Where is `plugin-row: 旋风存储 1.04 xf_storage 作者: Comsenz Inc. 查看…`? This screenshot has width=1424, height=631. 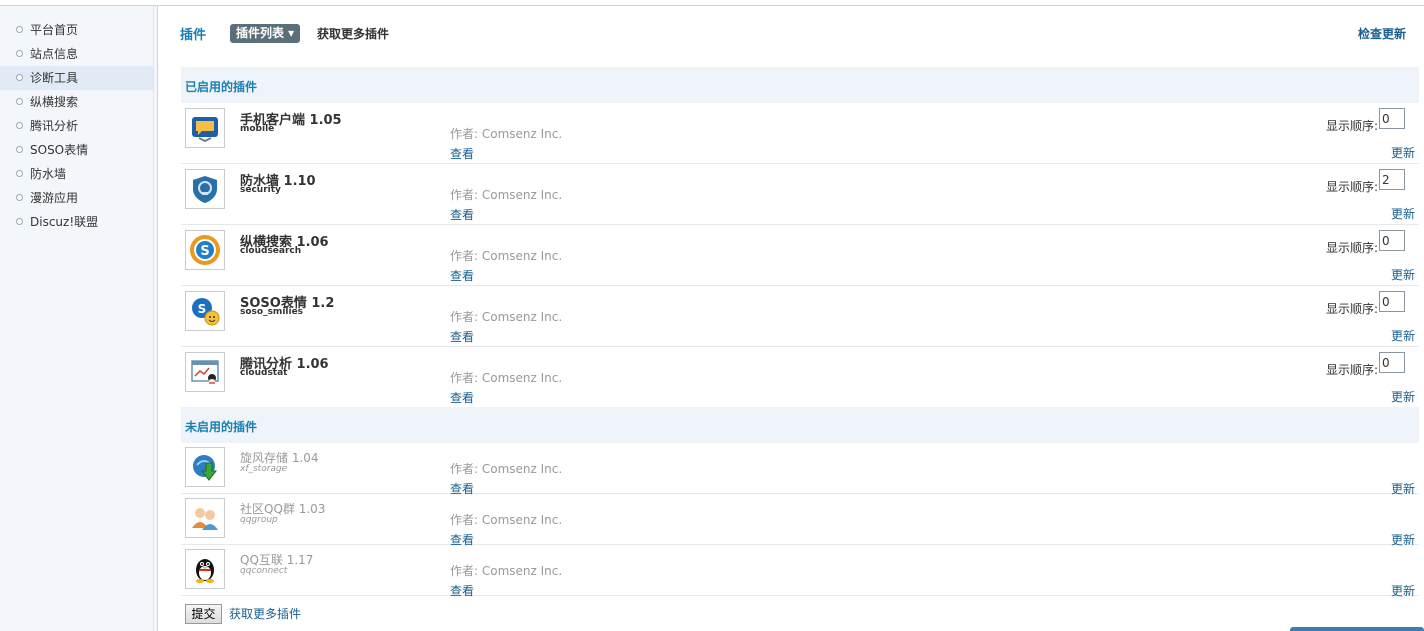
plugin-row: 旋风存储 1.04 xf_storage 作者: Comsenz Inc. 查看… is located at coordinates (800, 469).